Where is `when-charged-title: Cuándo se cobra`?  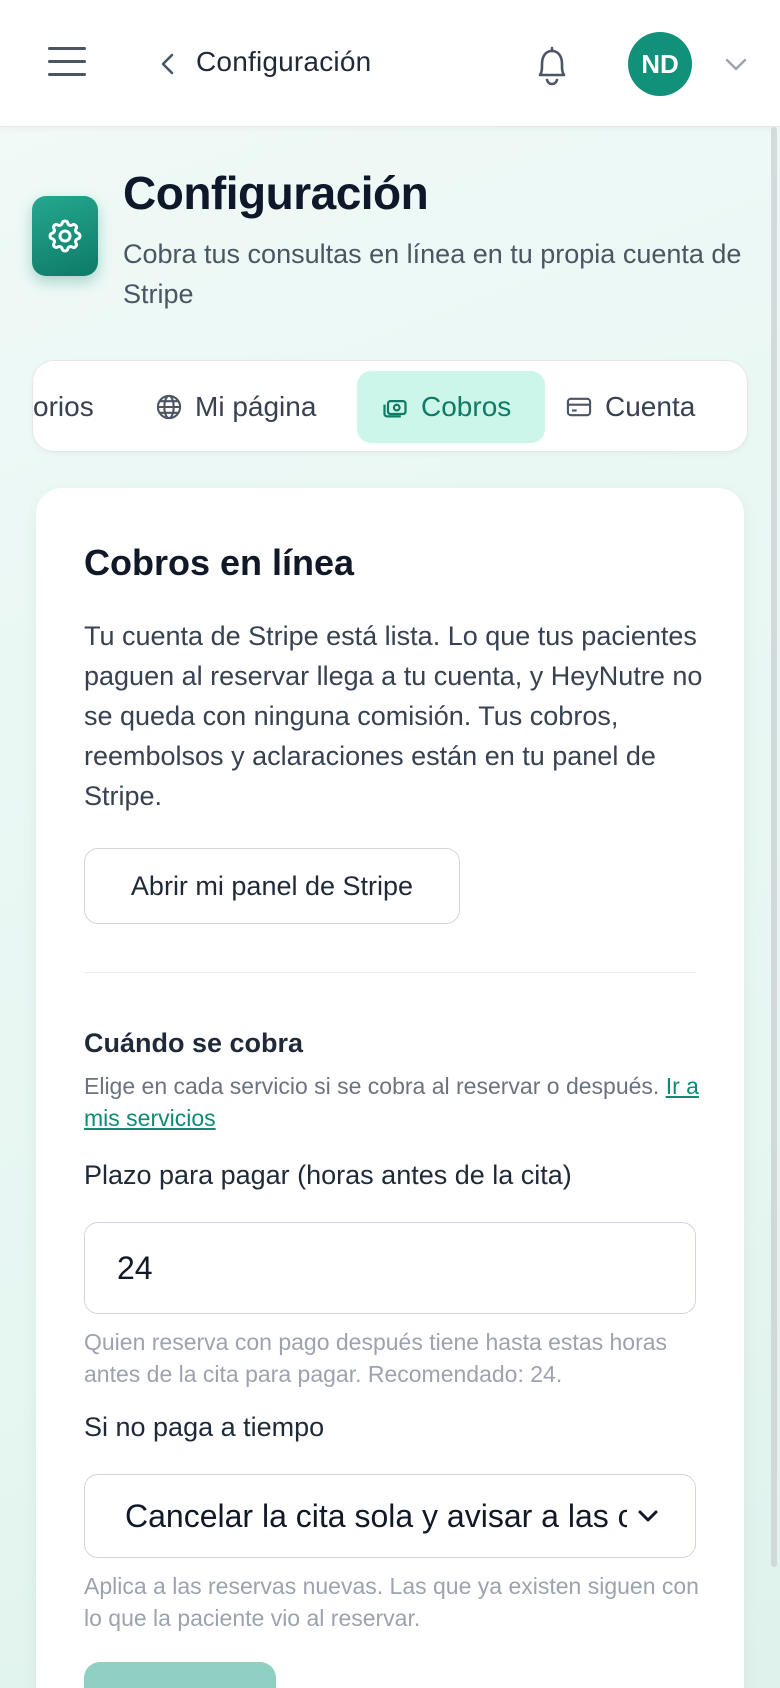
when-charged-title: Cuándo se cobra is located at coordinates (194, 1043).